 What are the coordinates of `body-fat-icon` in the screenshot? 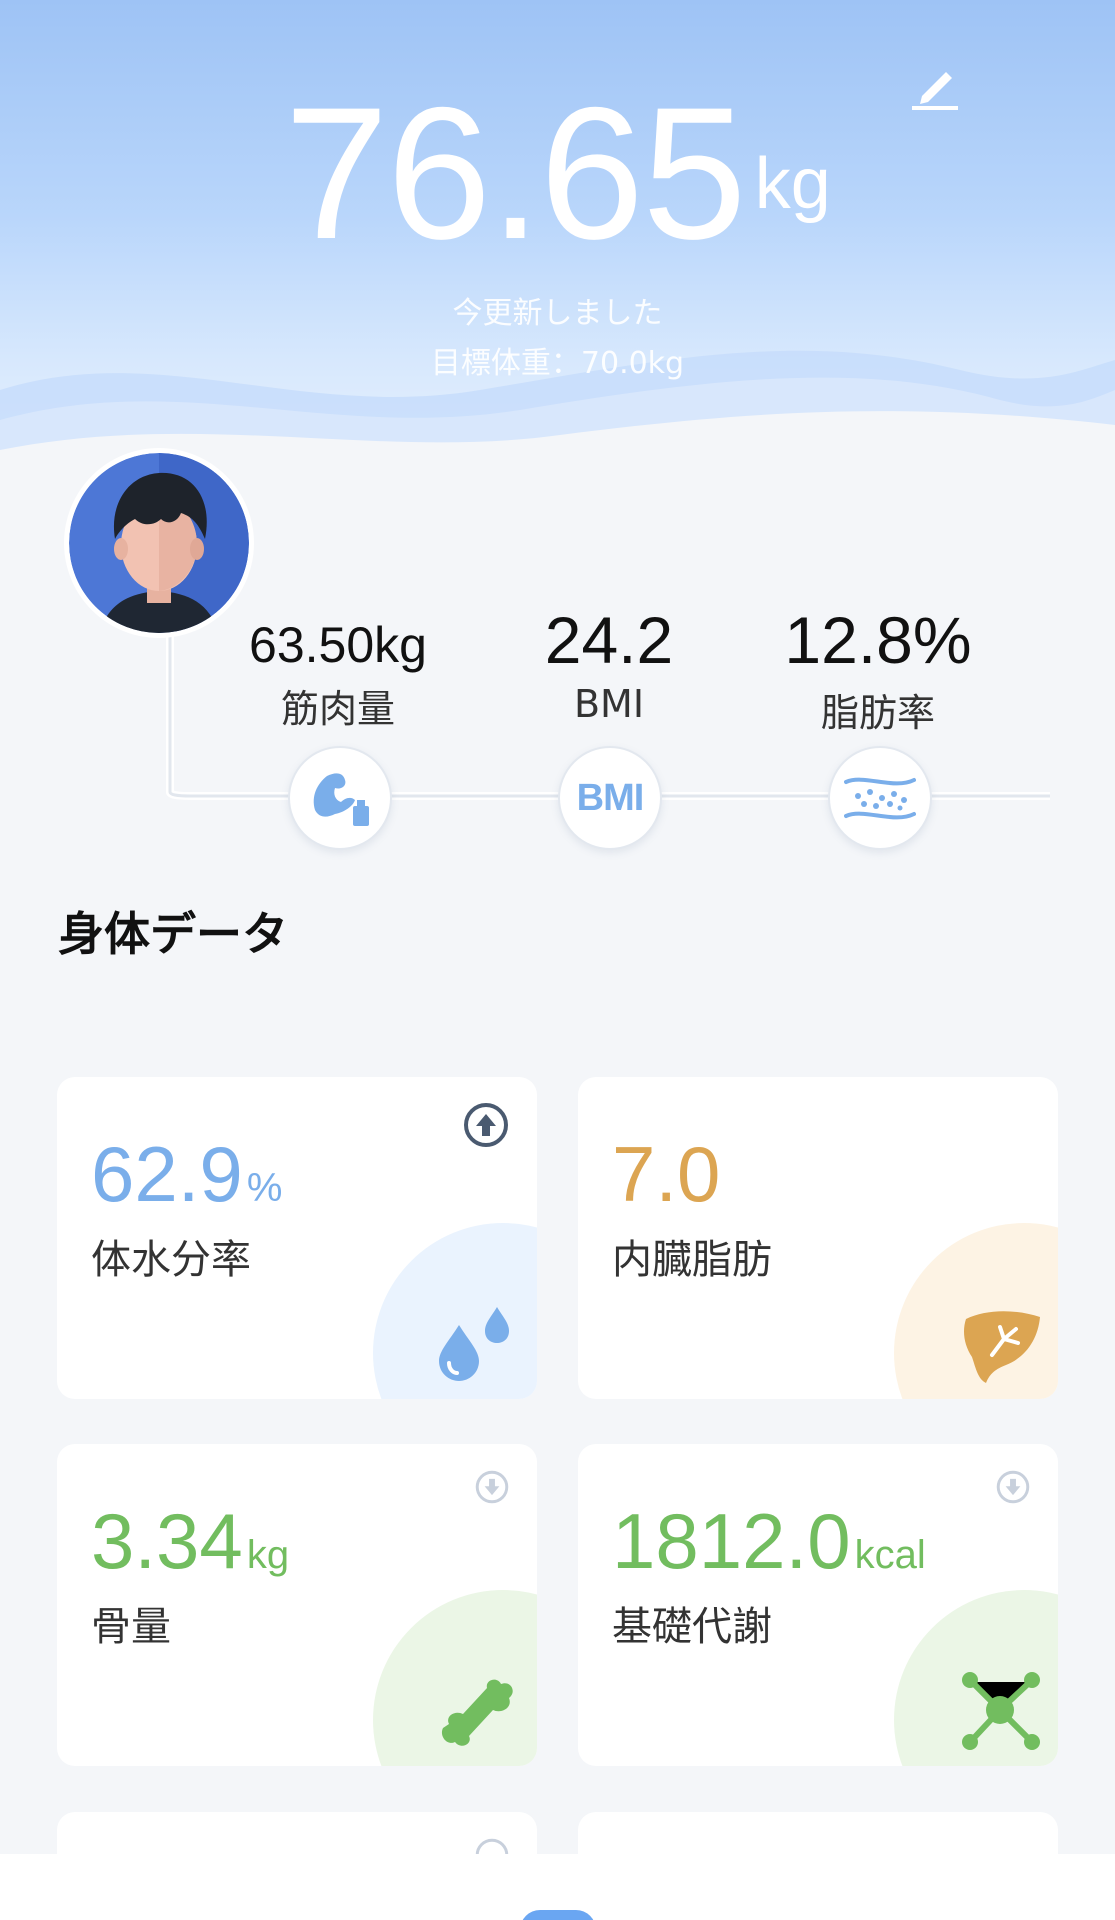 It's located at (880, 798).